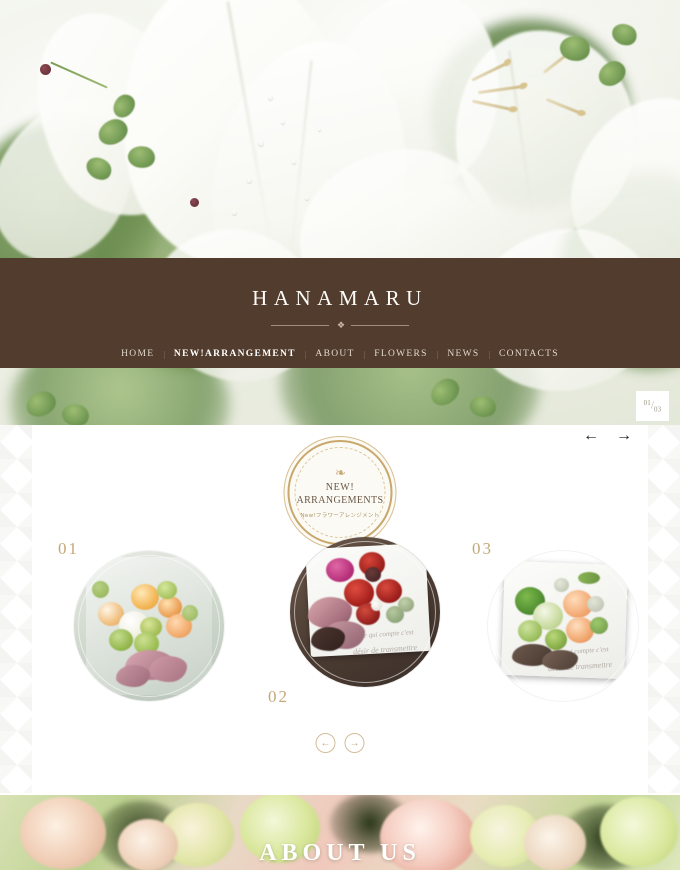 Image resolution: width=680 pixels, height=870 pixels. I want to click on about-us-title: ABOUT US, so click(340, 853).